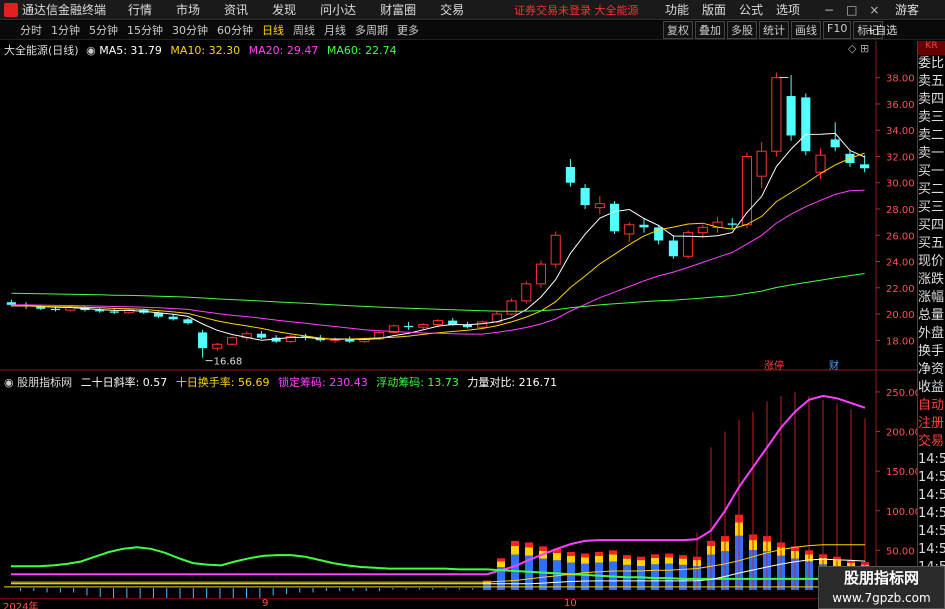  What do you see at coordinates (881, 578) in the screenshot?
I see `watermark-title: 股朋指标网` at bounding box center [881, 578].